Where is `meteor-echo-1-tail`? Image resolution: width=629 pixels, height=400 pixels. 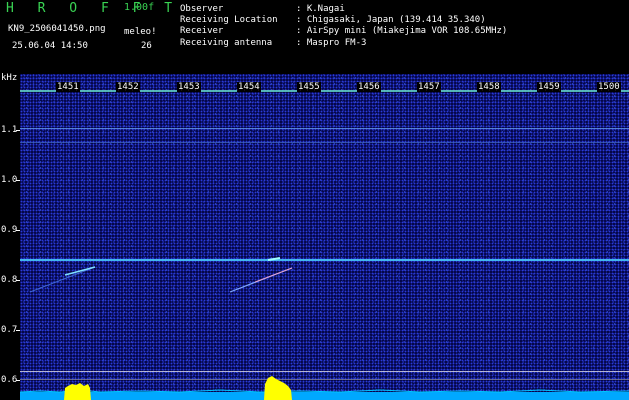 meteor-echo-1-tail is located at coordinates (62, 279).